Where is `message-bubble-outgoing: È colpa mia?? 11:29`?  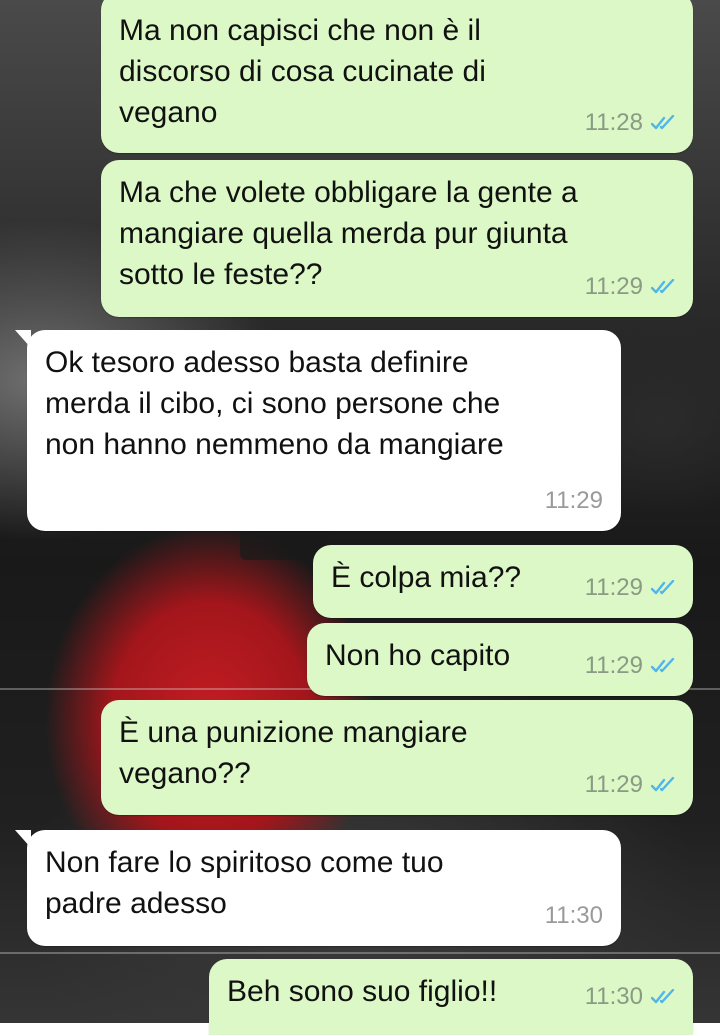
message-bubble-outgoing: È colpa mia?? 11:29 is located at coordinates (503, 581).